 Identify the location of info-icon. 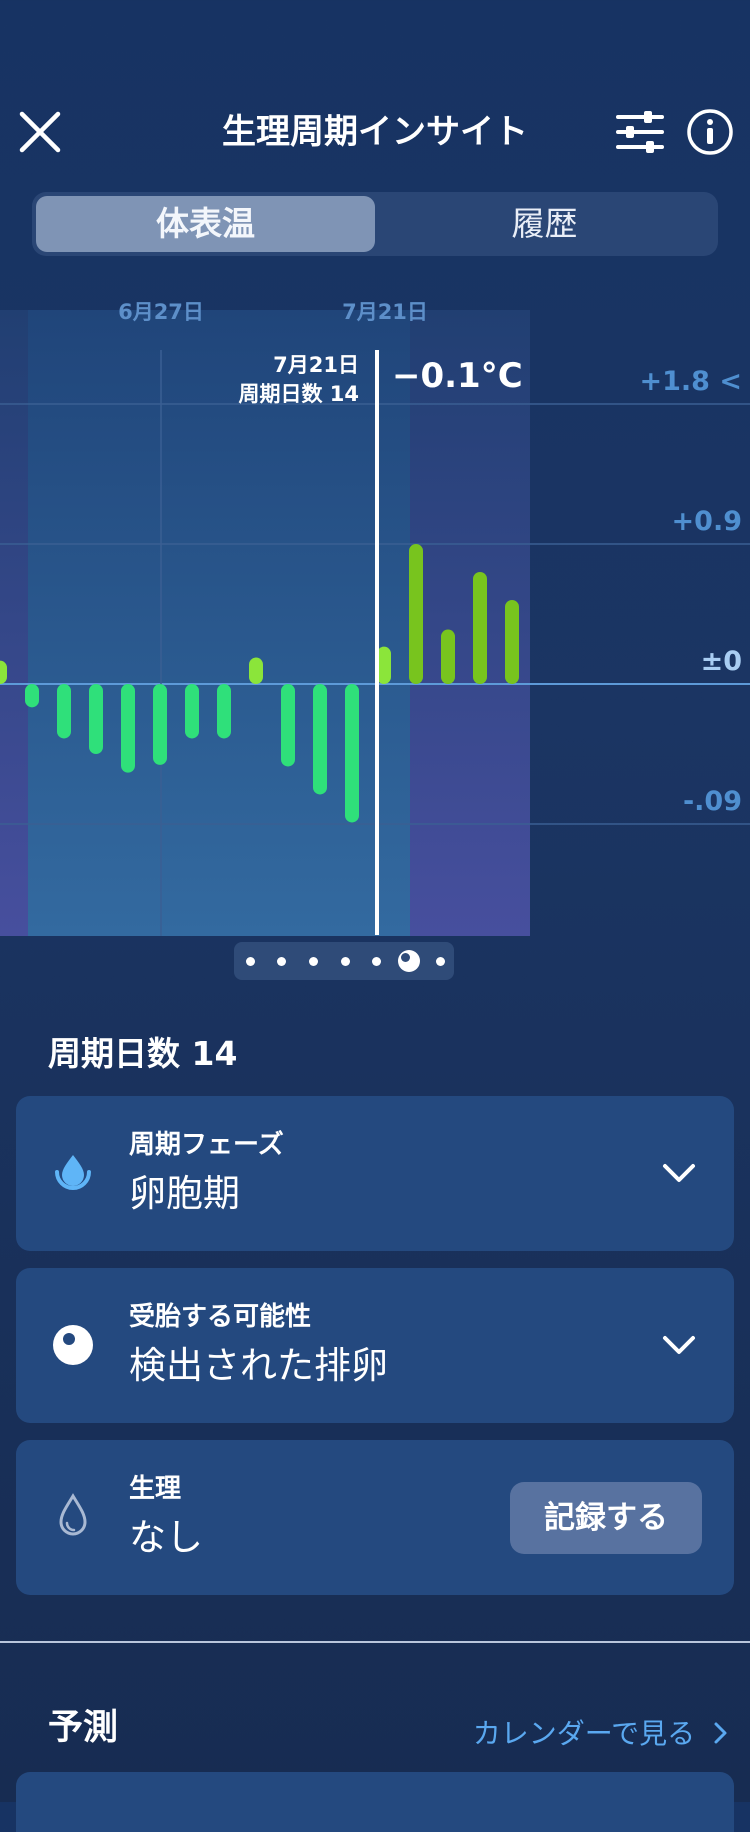
(710, 132).